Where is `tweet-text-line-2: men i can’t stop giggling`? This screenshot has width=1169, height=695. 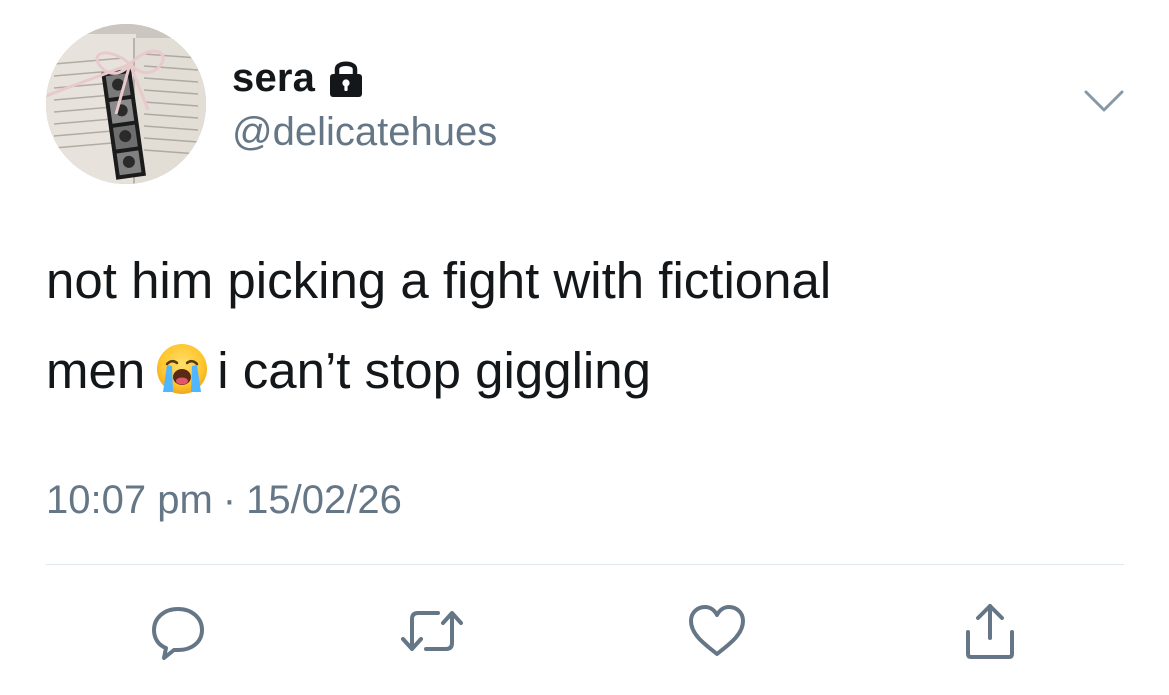
tweet-text-line-2: men i can’t stop giggling is located at coordinates (576, 371).